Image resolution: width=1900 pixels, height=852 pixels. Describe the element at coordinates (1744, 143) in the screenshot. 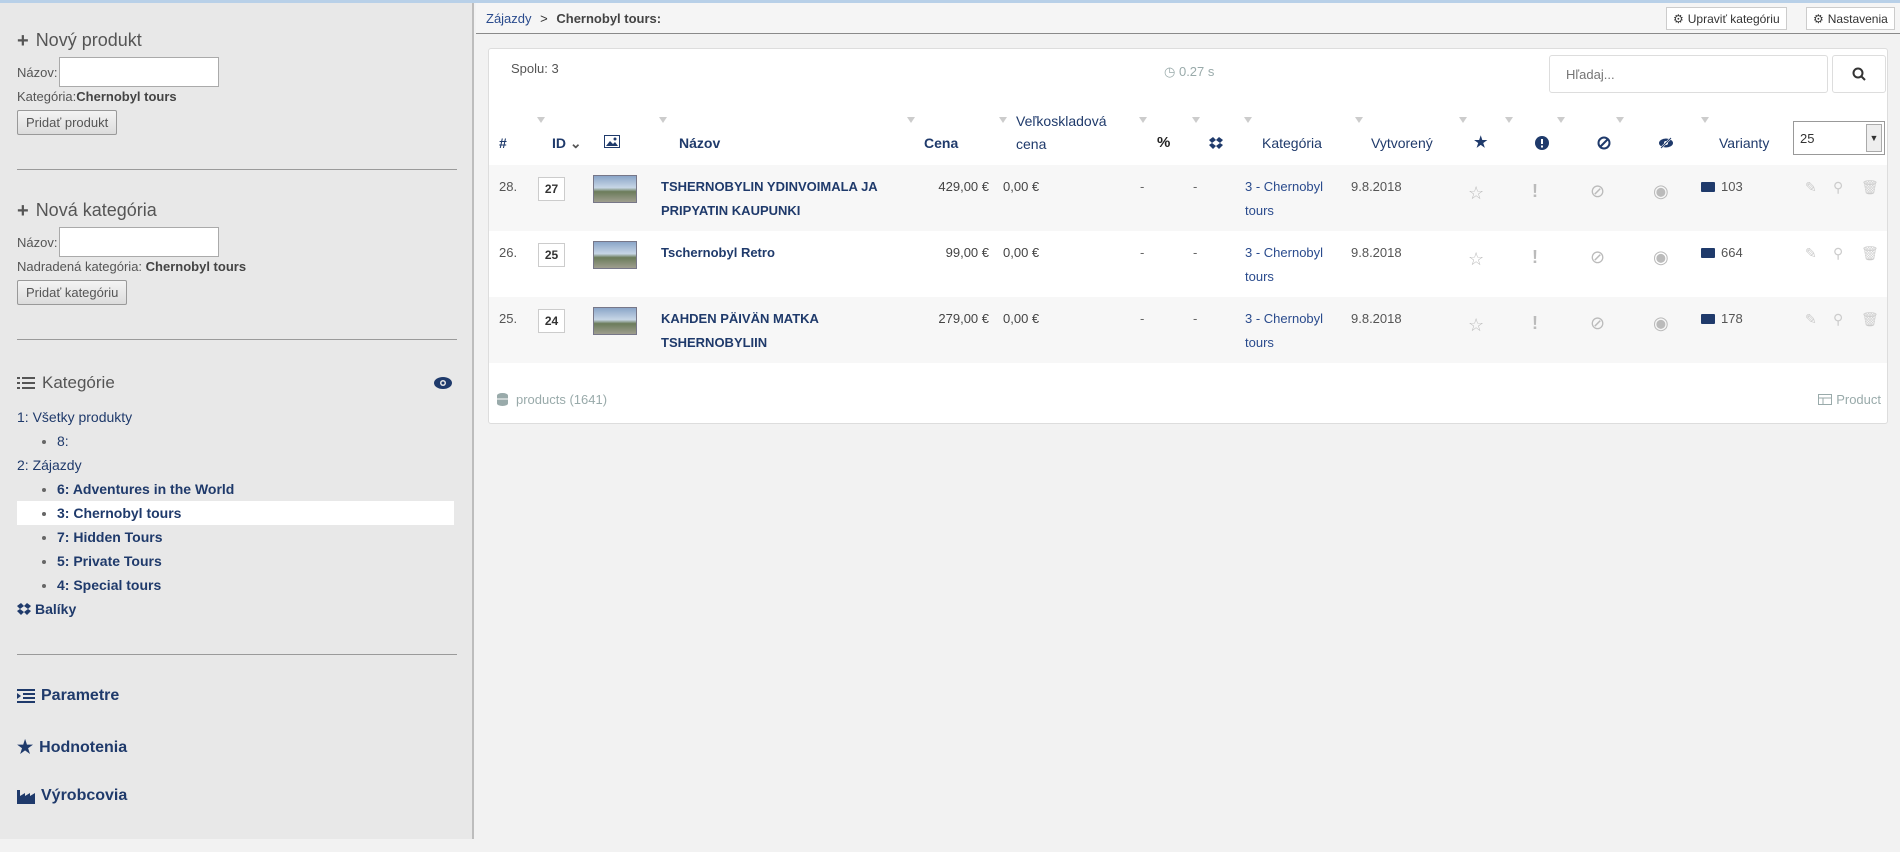

I see `col-variants: Varianty` at that location.